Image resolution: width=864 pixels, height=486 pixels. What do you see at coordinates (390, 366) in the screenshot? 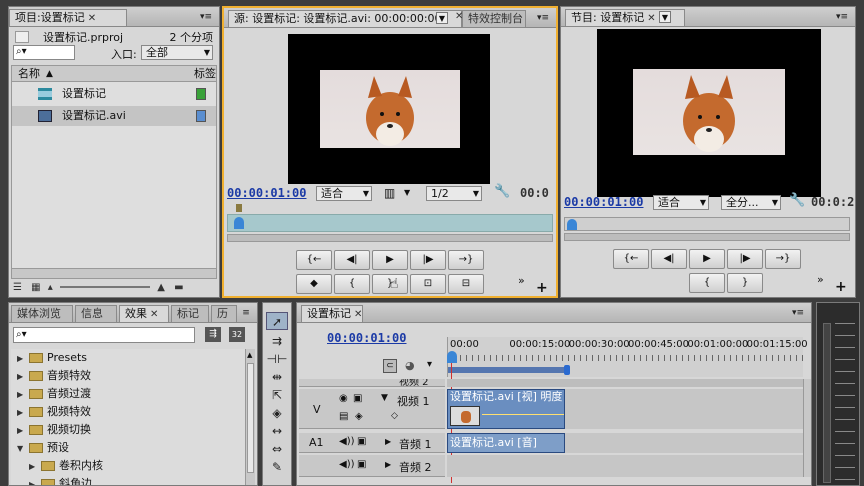
I see `snap-icon: ⊂` at bounding box center [390, 366].